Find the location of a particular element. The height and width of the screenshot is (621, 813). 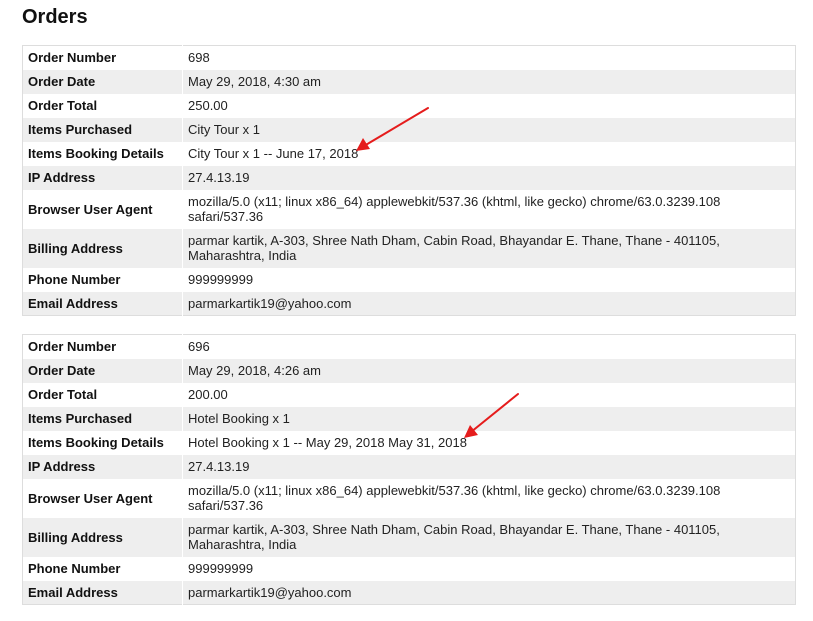

table-row: Order Total 200.00 is located at coordinates (409, 394).